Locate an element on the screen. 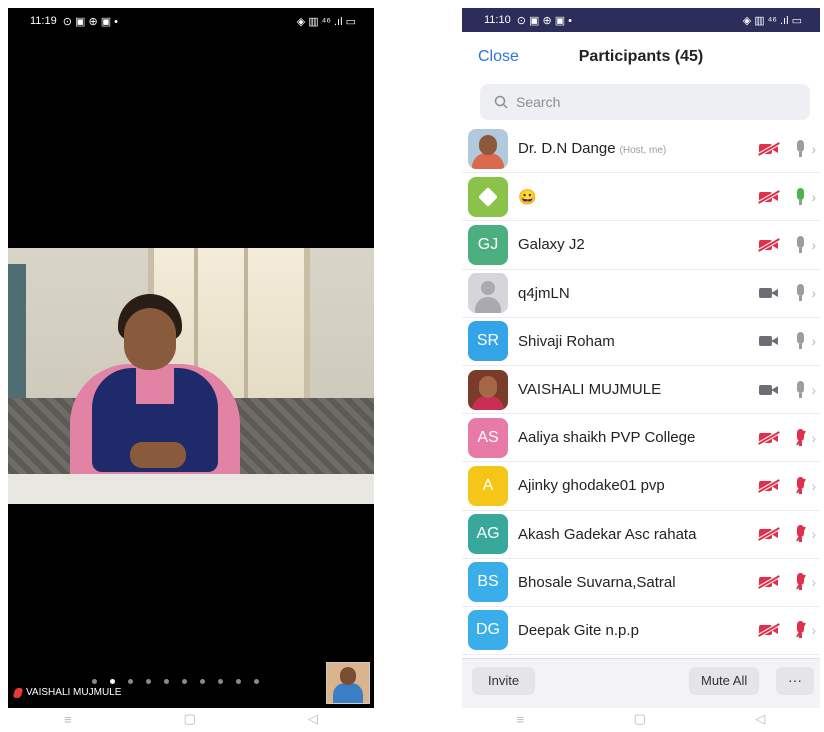 Image resolution: width=824 pixels, height=732 pixels. participant-name: Shivaji Roham is located at coordinates (638, 341).